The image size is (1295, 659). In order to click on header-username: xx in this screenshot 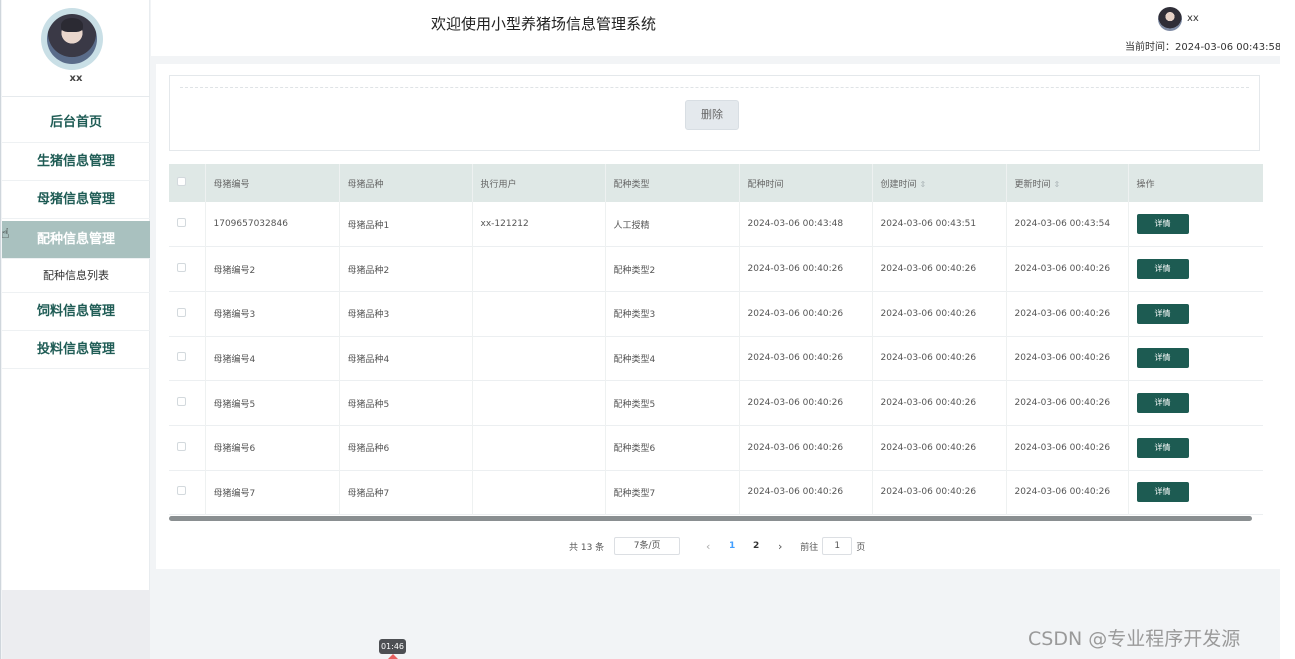, I will do `click(1193, 18)`.